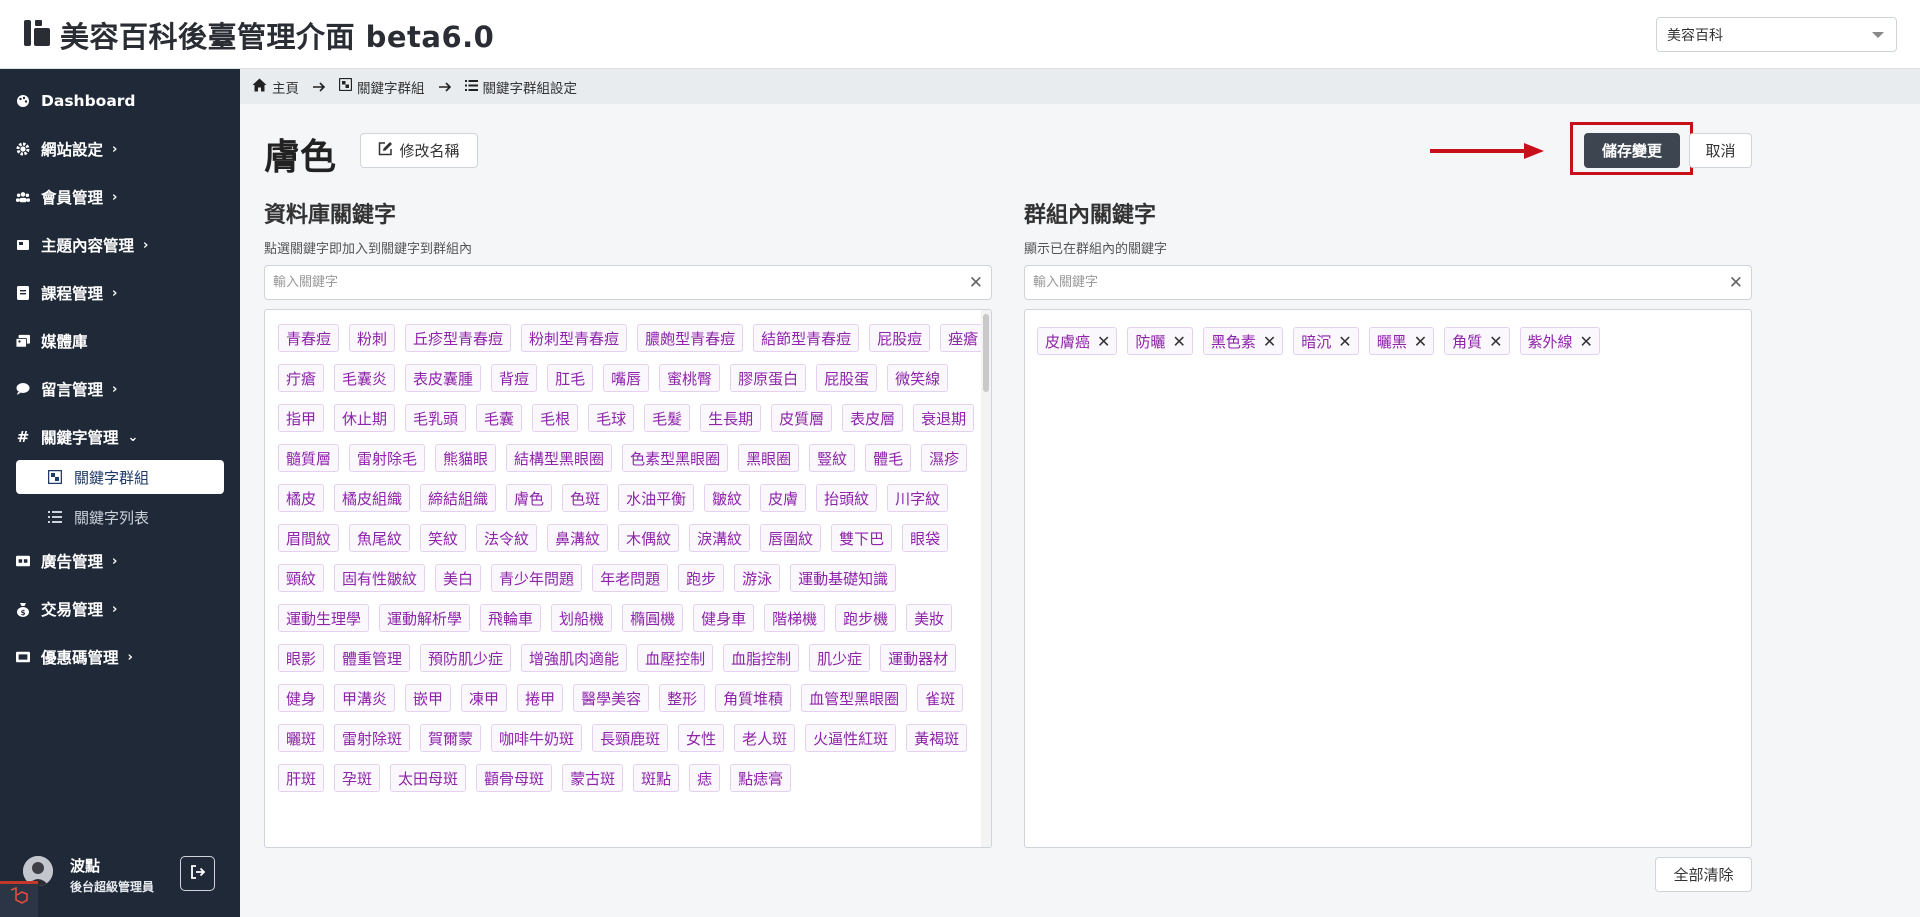 The image size is (1920, 917). What do you see at coordinates (301, 778) in the screenshot?
I see `keyword-tag: 肝斑` at bounding box center [301, 778].